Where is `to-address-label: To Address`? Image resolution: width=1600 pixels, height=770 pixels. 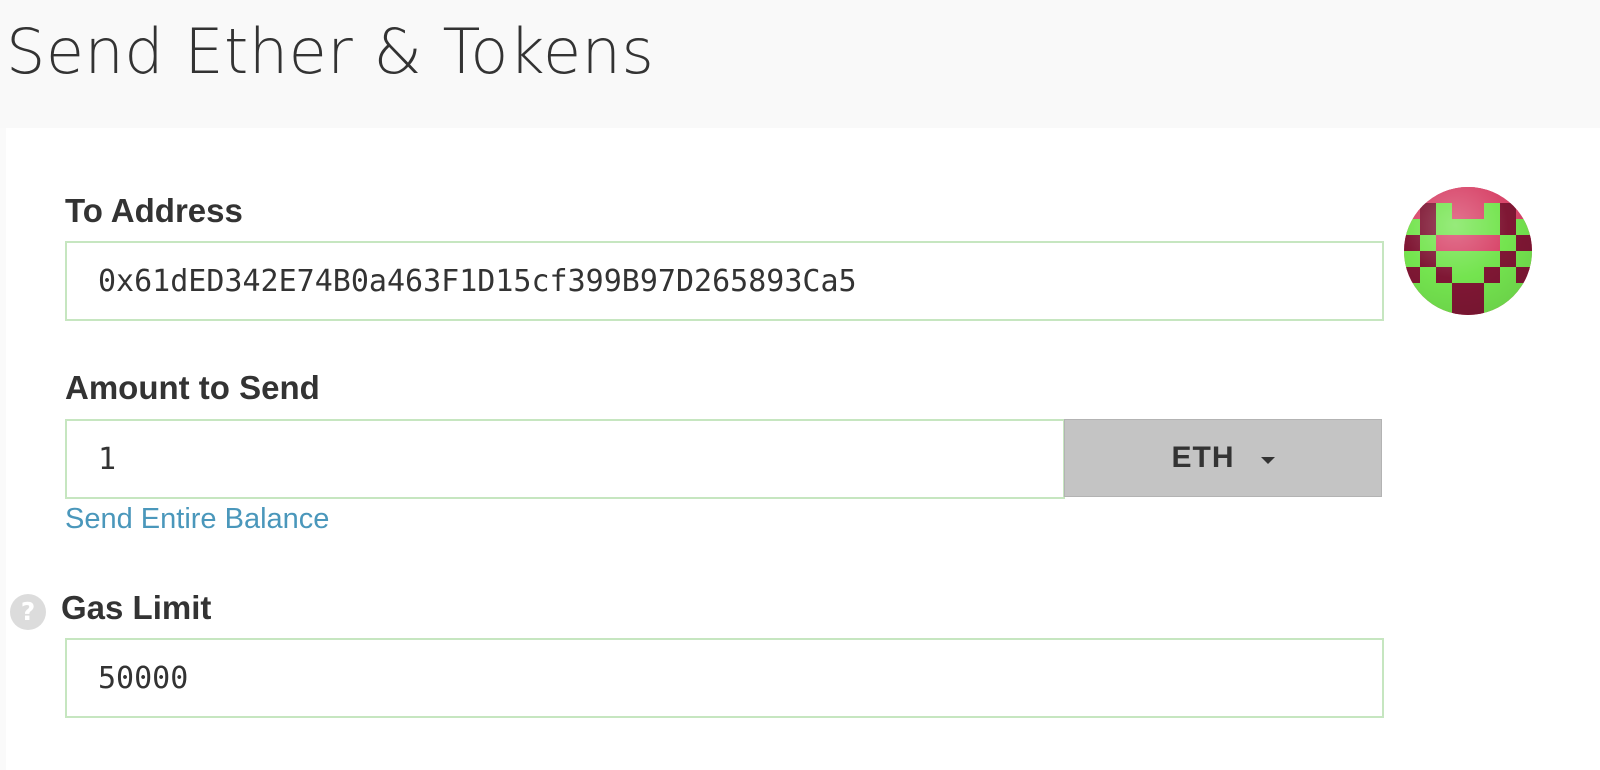 to-address-label: To Address is located at coordinates (154, 210).